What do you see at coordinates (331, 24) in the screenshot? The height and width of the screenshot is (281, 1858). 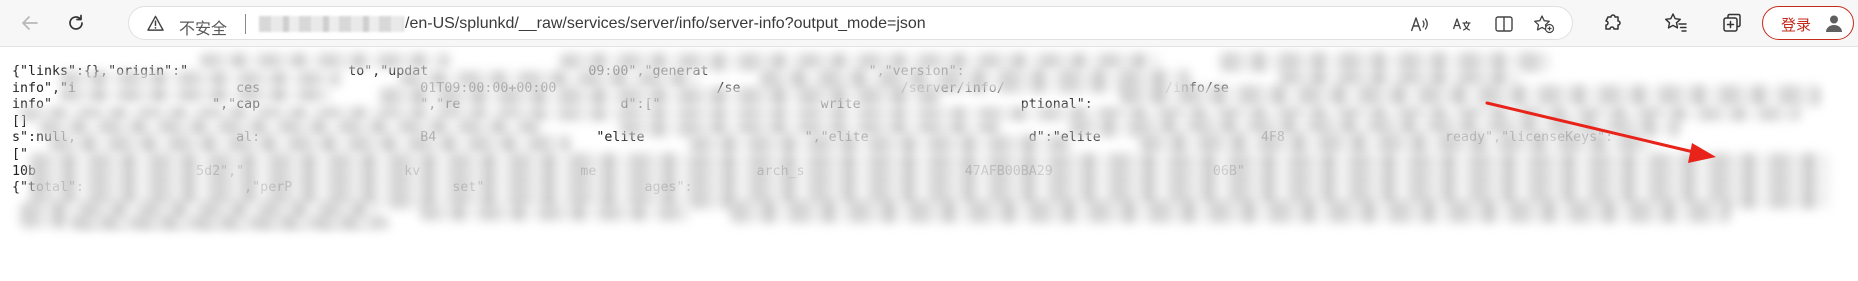 I see `redacted-host` at bounding box center [331, 24].